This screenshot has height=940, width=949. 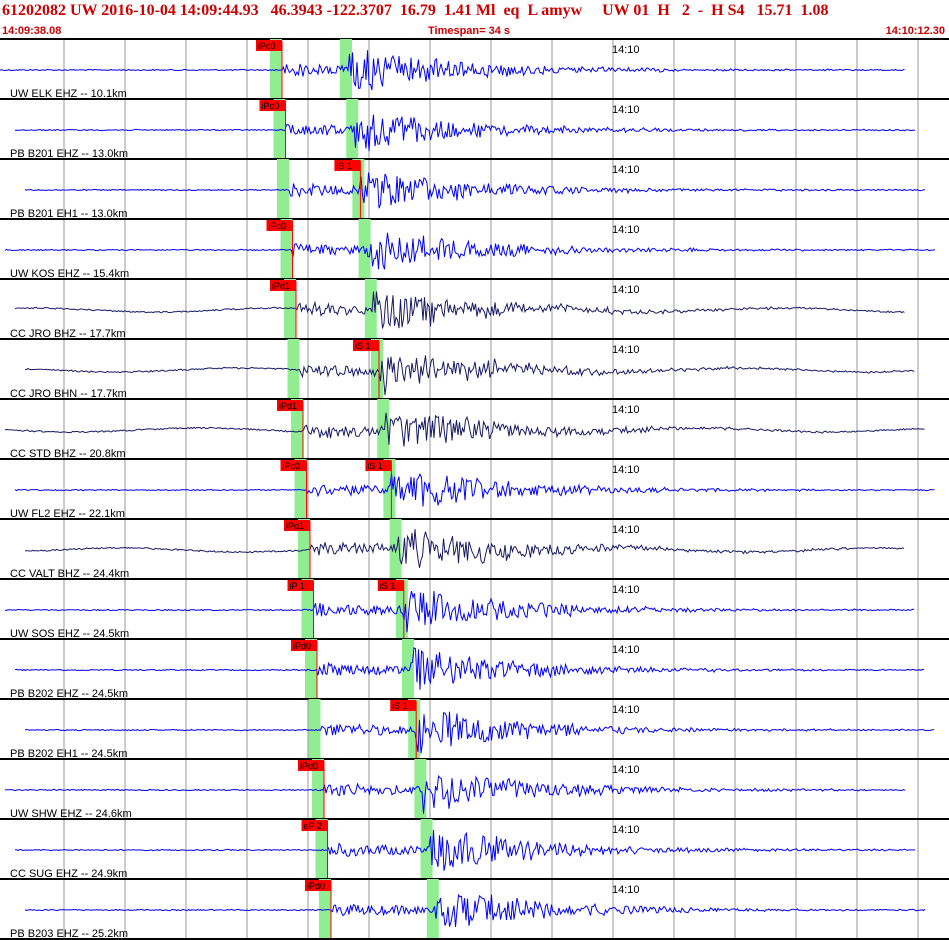 What do you see at coordinates (297, 586) in the screenshot?
I see `p-pick-label: iP 1` at bounding box center [297, 586].